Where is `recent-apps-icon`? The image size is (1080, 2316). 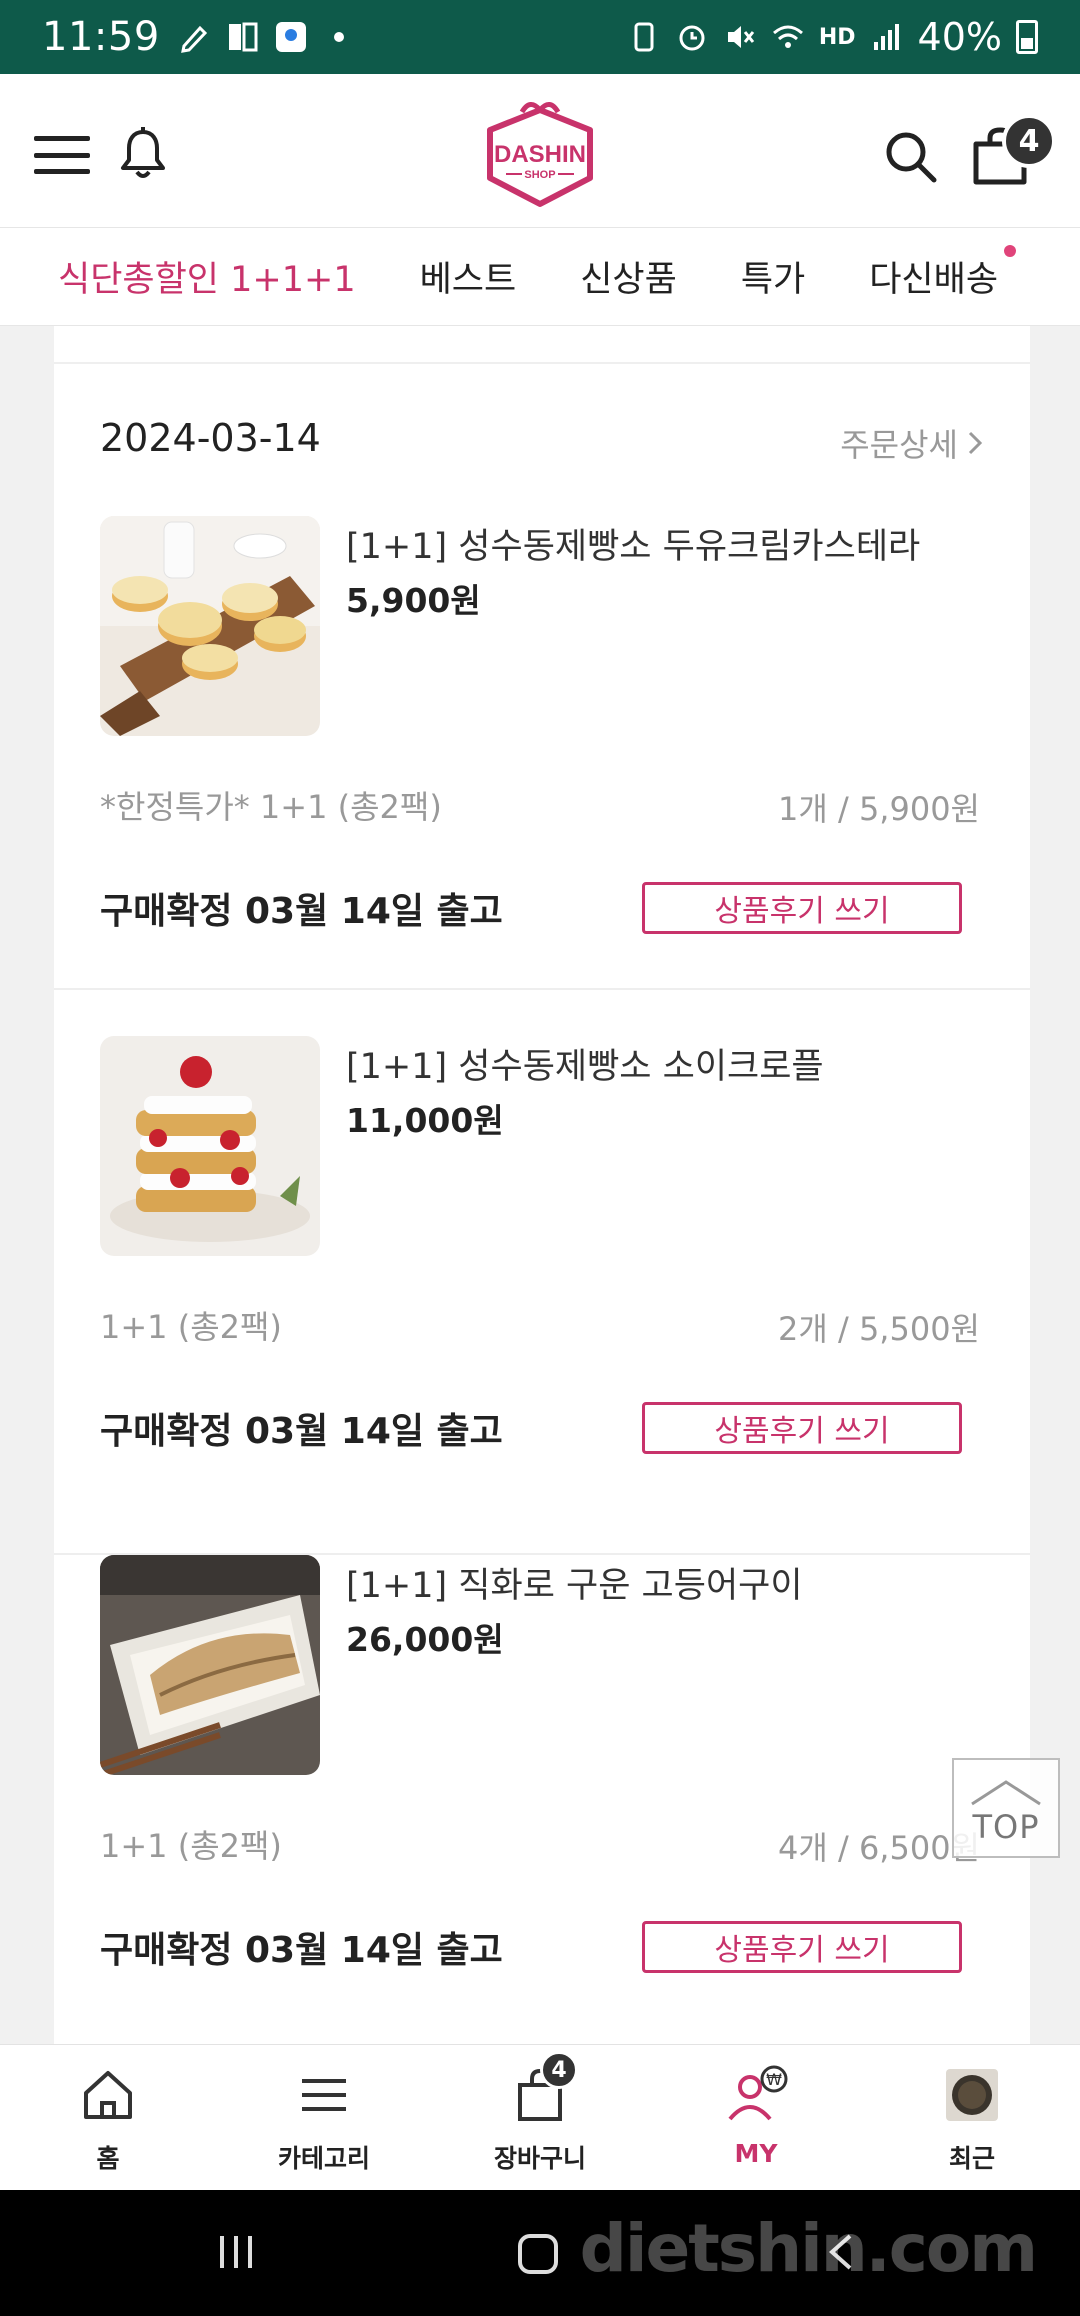
recent-apps-icon is located at coordinates (236, 2252).